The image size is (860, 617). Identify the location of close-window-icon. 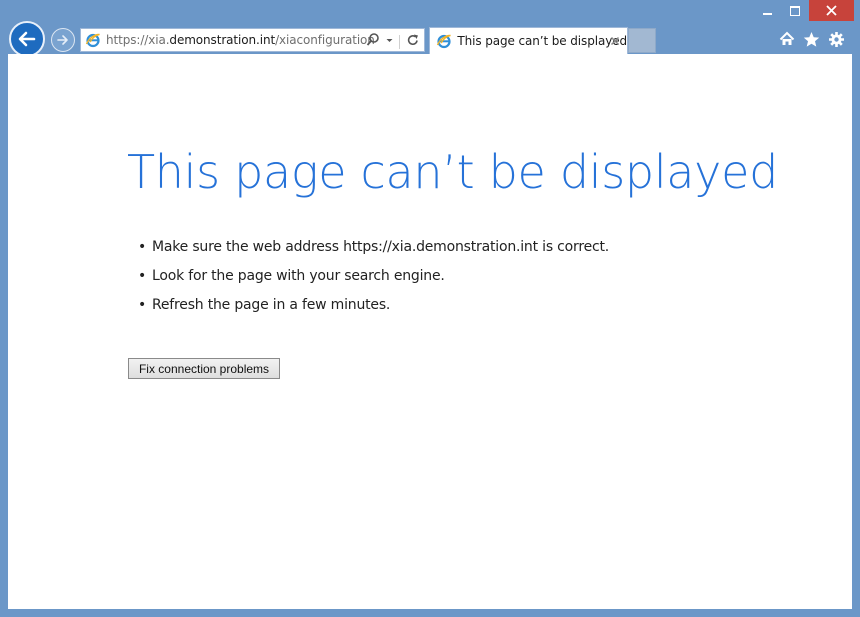
(831, 10).